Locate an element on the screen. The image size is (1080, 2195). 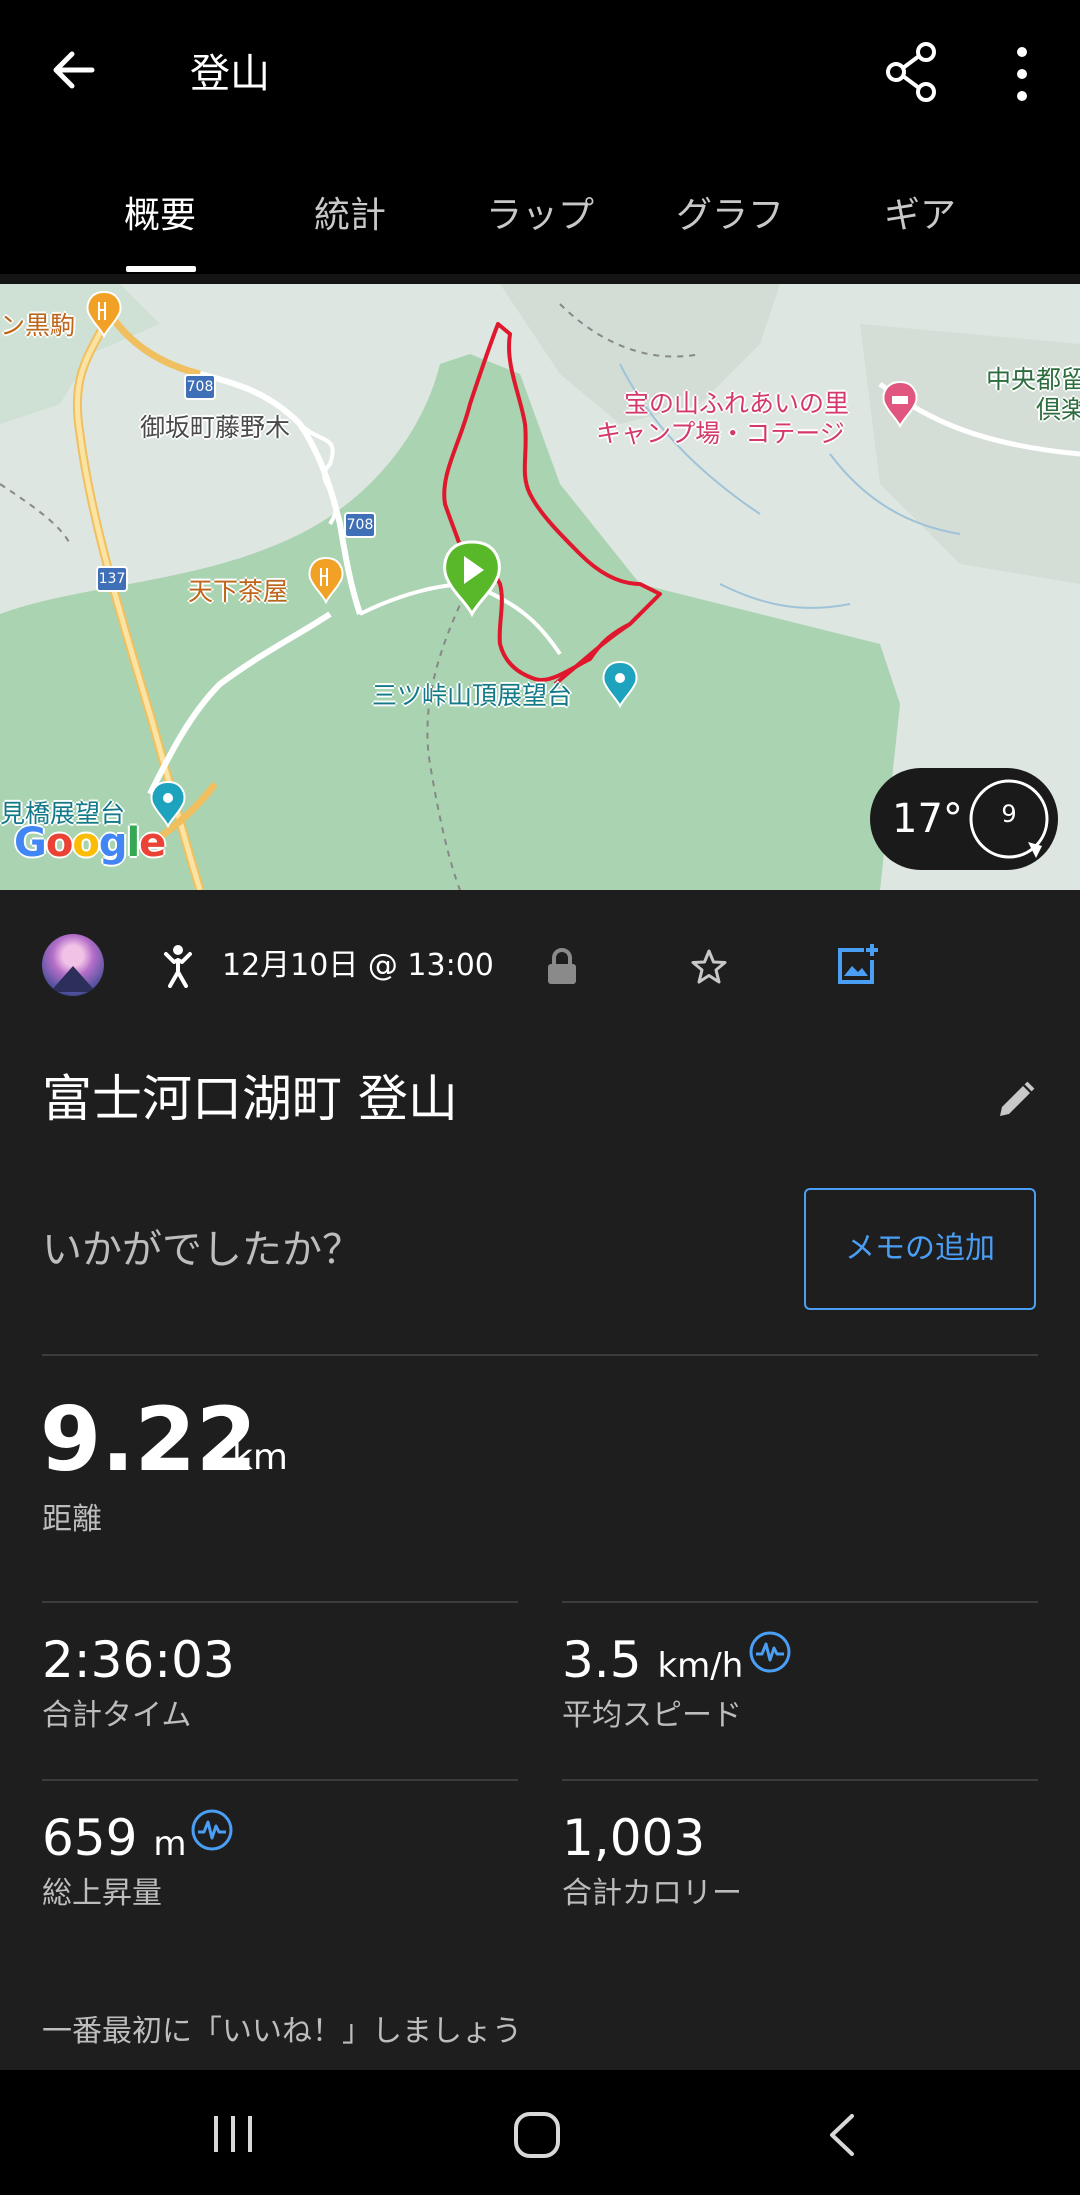
page-title: 登山 is located at coordinates (230, 74).